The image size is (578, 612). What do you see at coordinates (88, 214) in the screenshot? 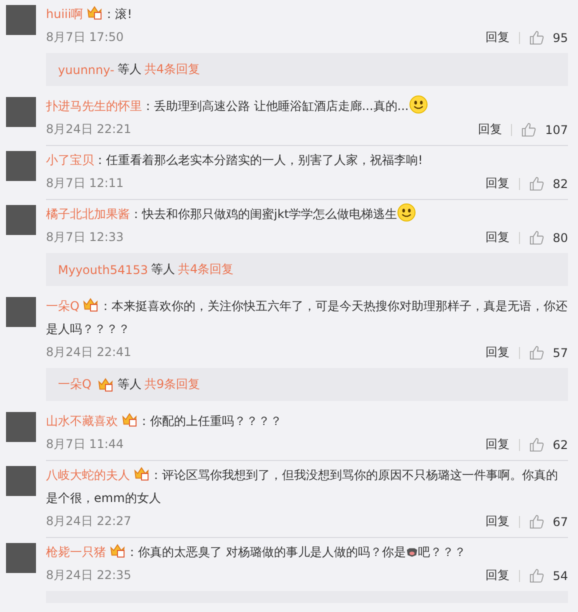
I see `username-link: 橘子北北加果酱` at bounding box center [88, 214].